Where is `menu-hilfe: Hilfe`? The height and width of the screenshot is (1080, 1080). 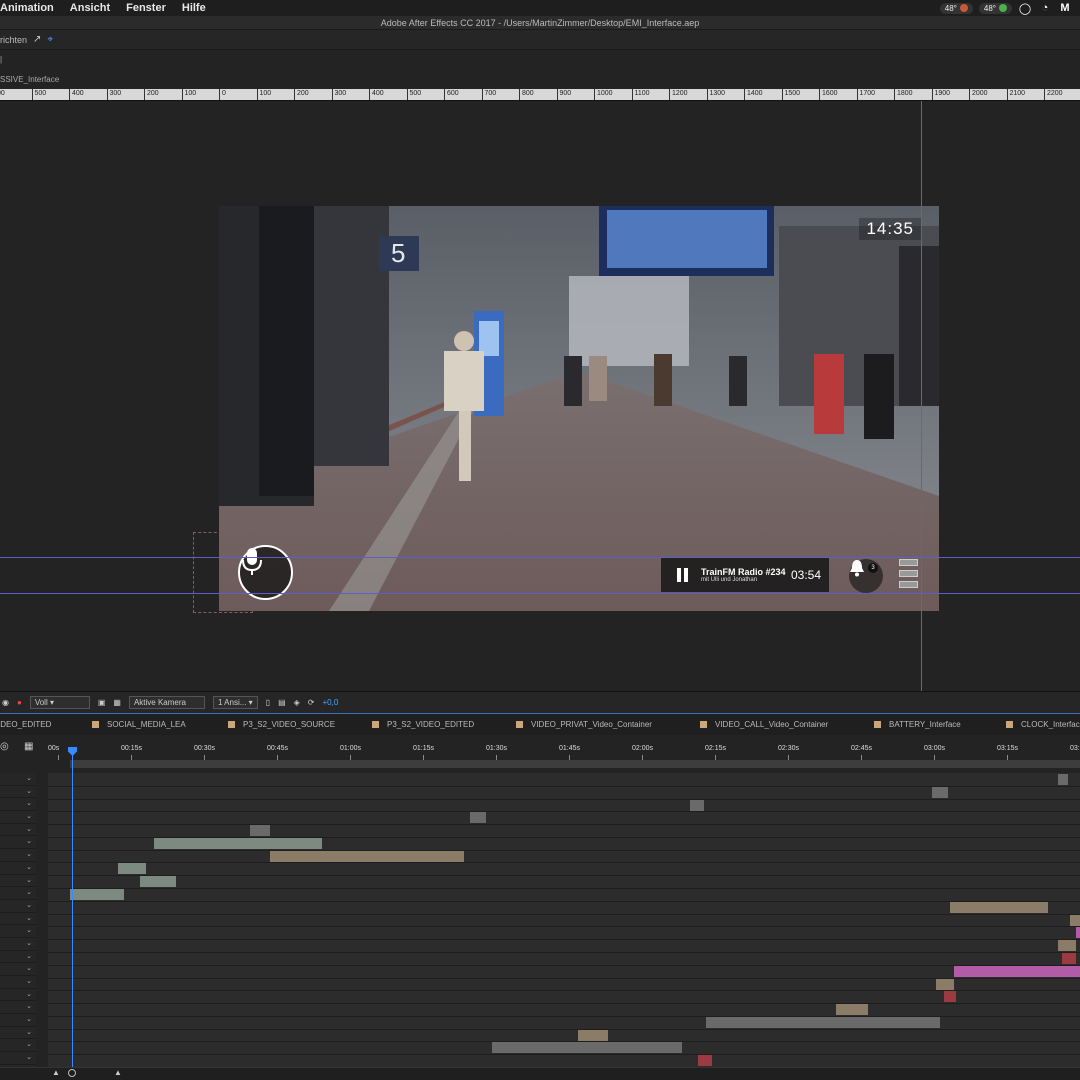 menu-hilfe: Hilfe is located at coordinates (194, 8).